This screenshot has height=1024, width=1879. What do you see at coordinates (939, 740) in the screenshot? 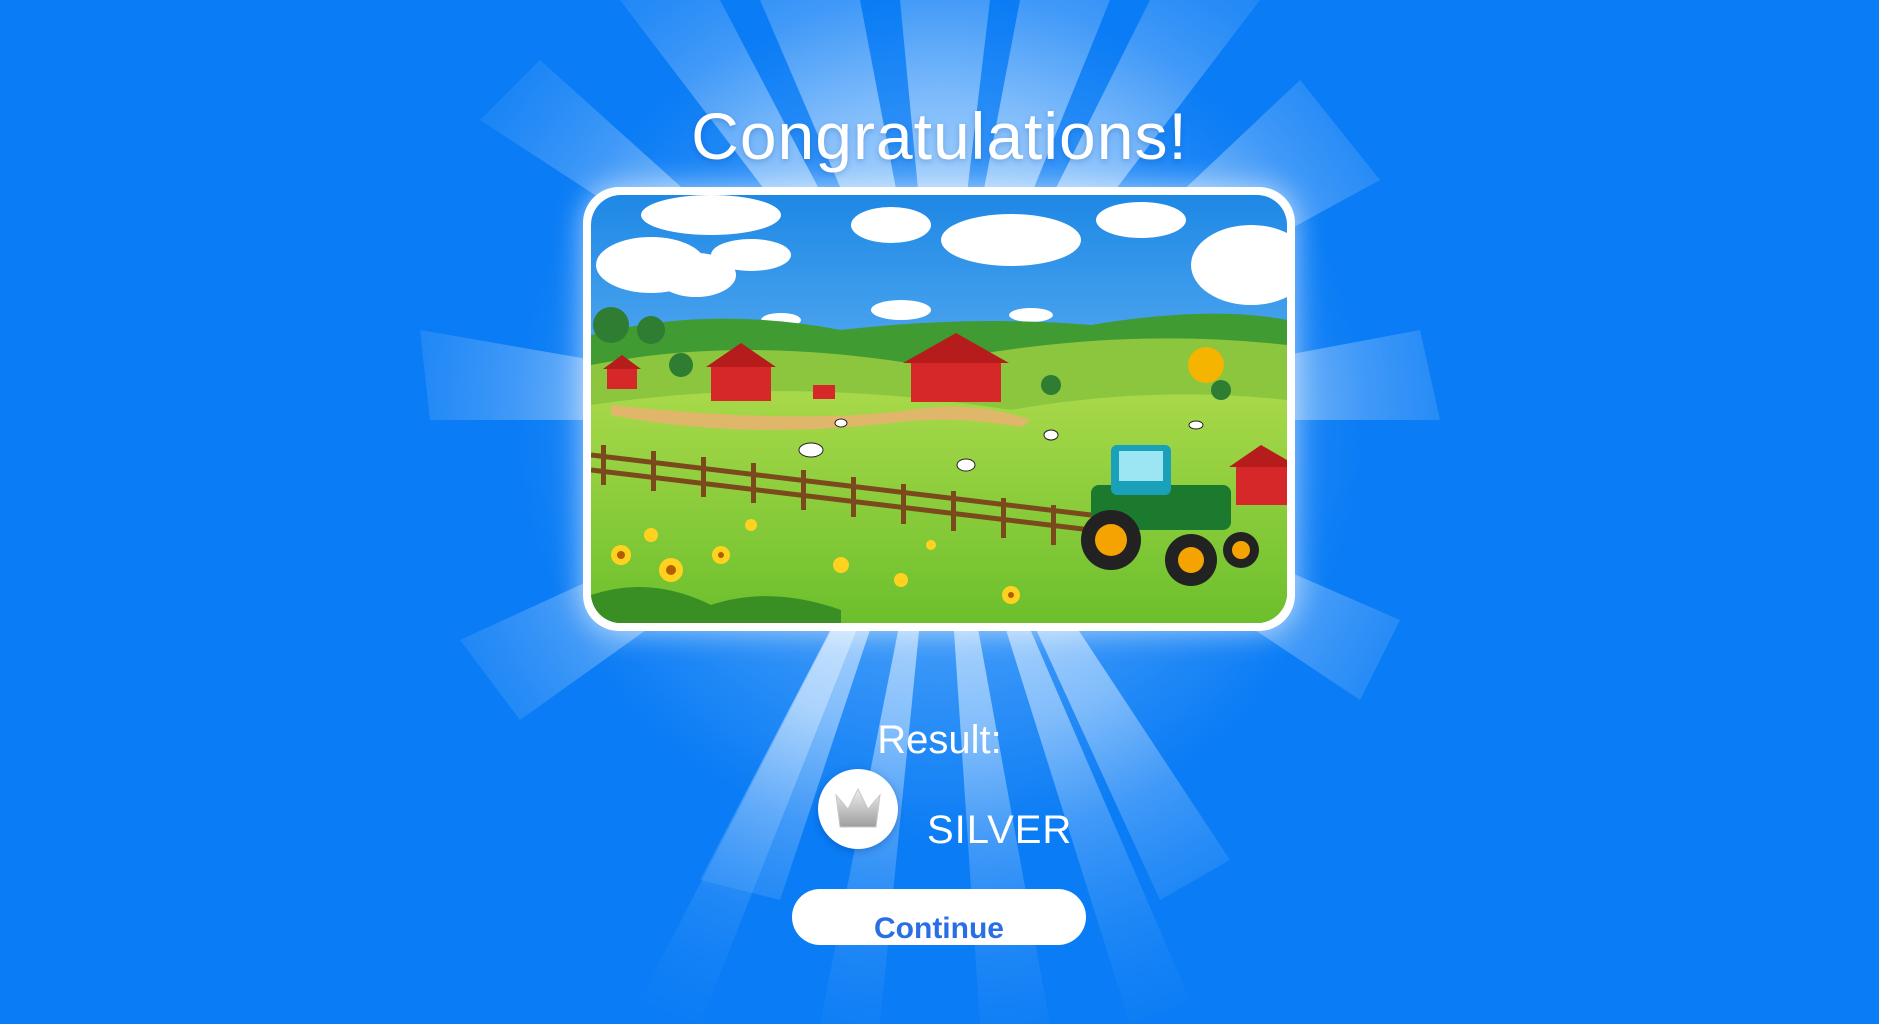
I see `result-label: Result:` at bounding box center [939, 740].